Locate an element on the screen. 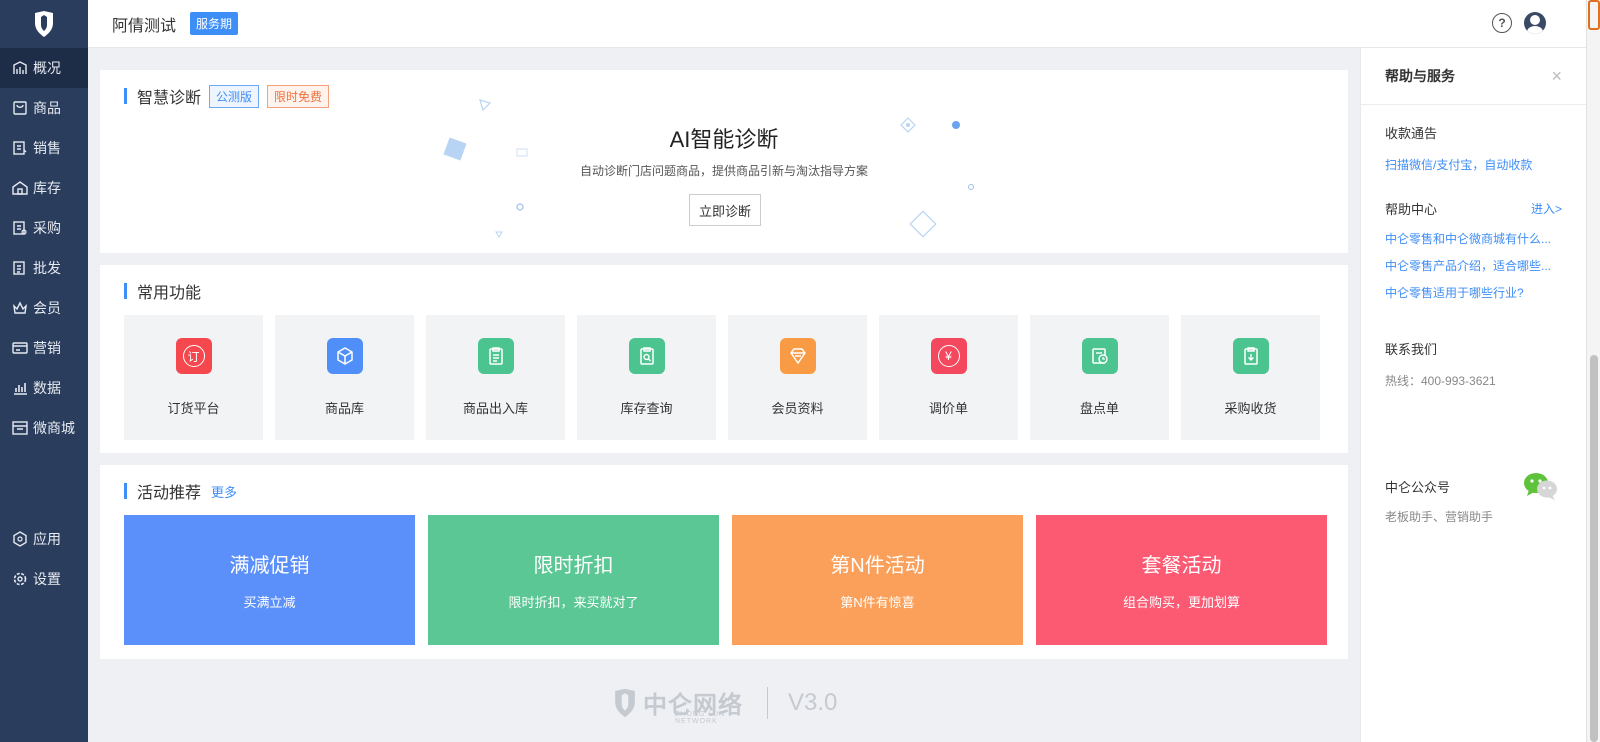 The height and width of the screenshot is (742, 1600). sidebar-item-store: 微商城 is located at coordinates (44, 428).